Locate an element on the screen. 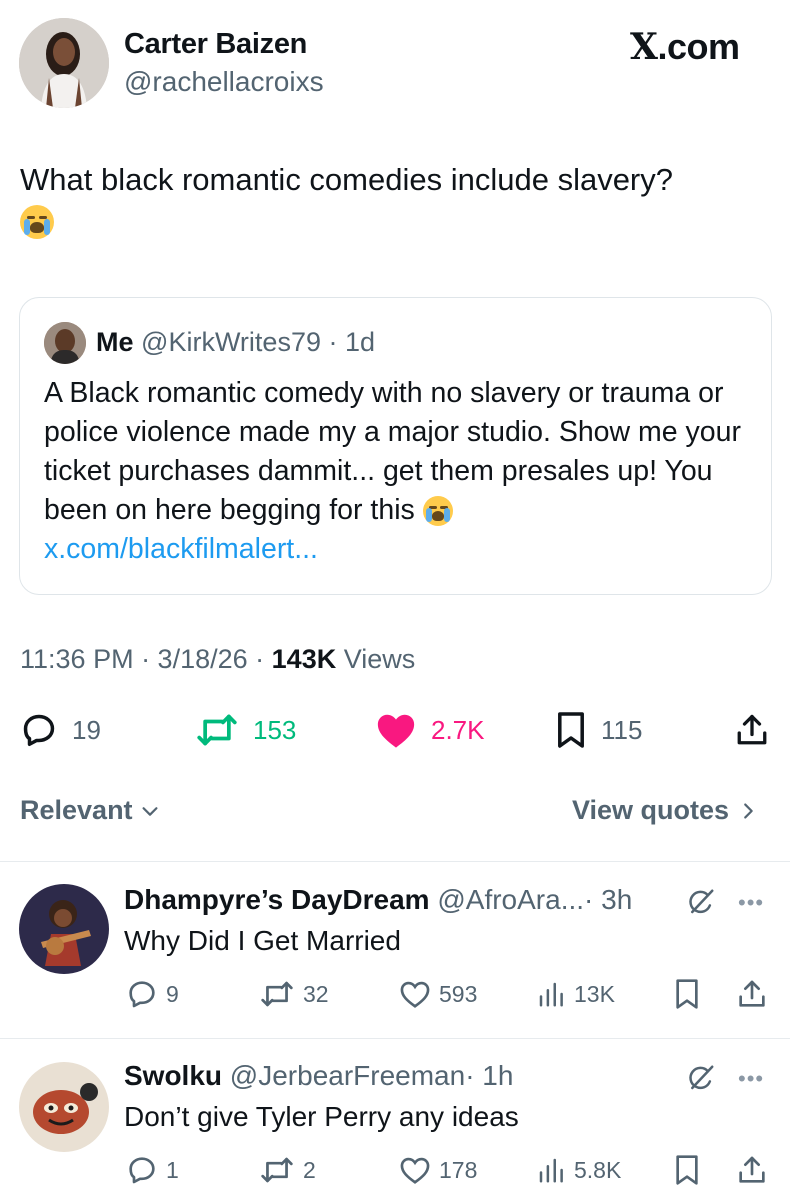 This screenshot has height=1200, width=790. relevant-sort-button: Relevant is located at coordinates (90, 810).